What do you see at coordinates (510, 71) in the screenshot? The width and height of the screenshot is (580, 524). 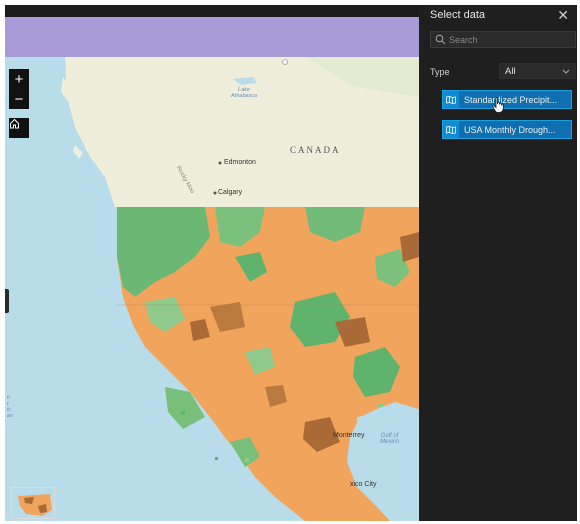 I see `type-selected-value: All` at bounding box center [510, 71].